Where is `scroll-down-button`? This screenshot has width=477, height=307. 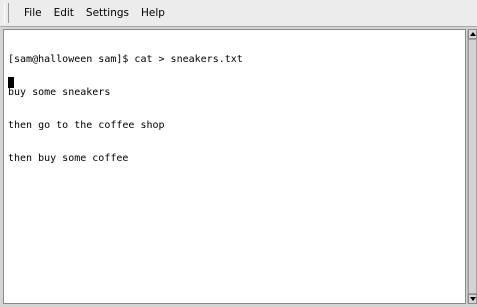
scroll-down-button is located at coordinates (472, 299).